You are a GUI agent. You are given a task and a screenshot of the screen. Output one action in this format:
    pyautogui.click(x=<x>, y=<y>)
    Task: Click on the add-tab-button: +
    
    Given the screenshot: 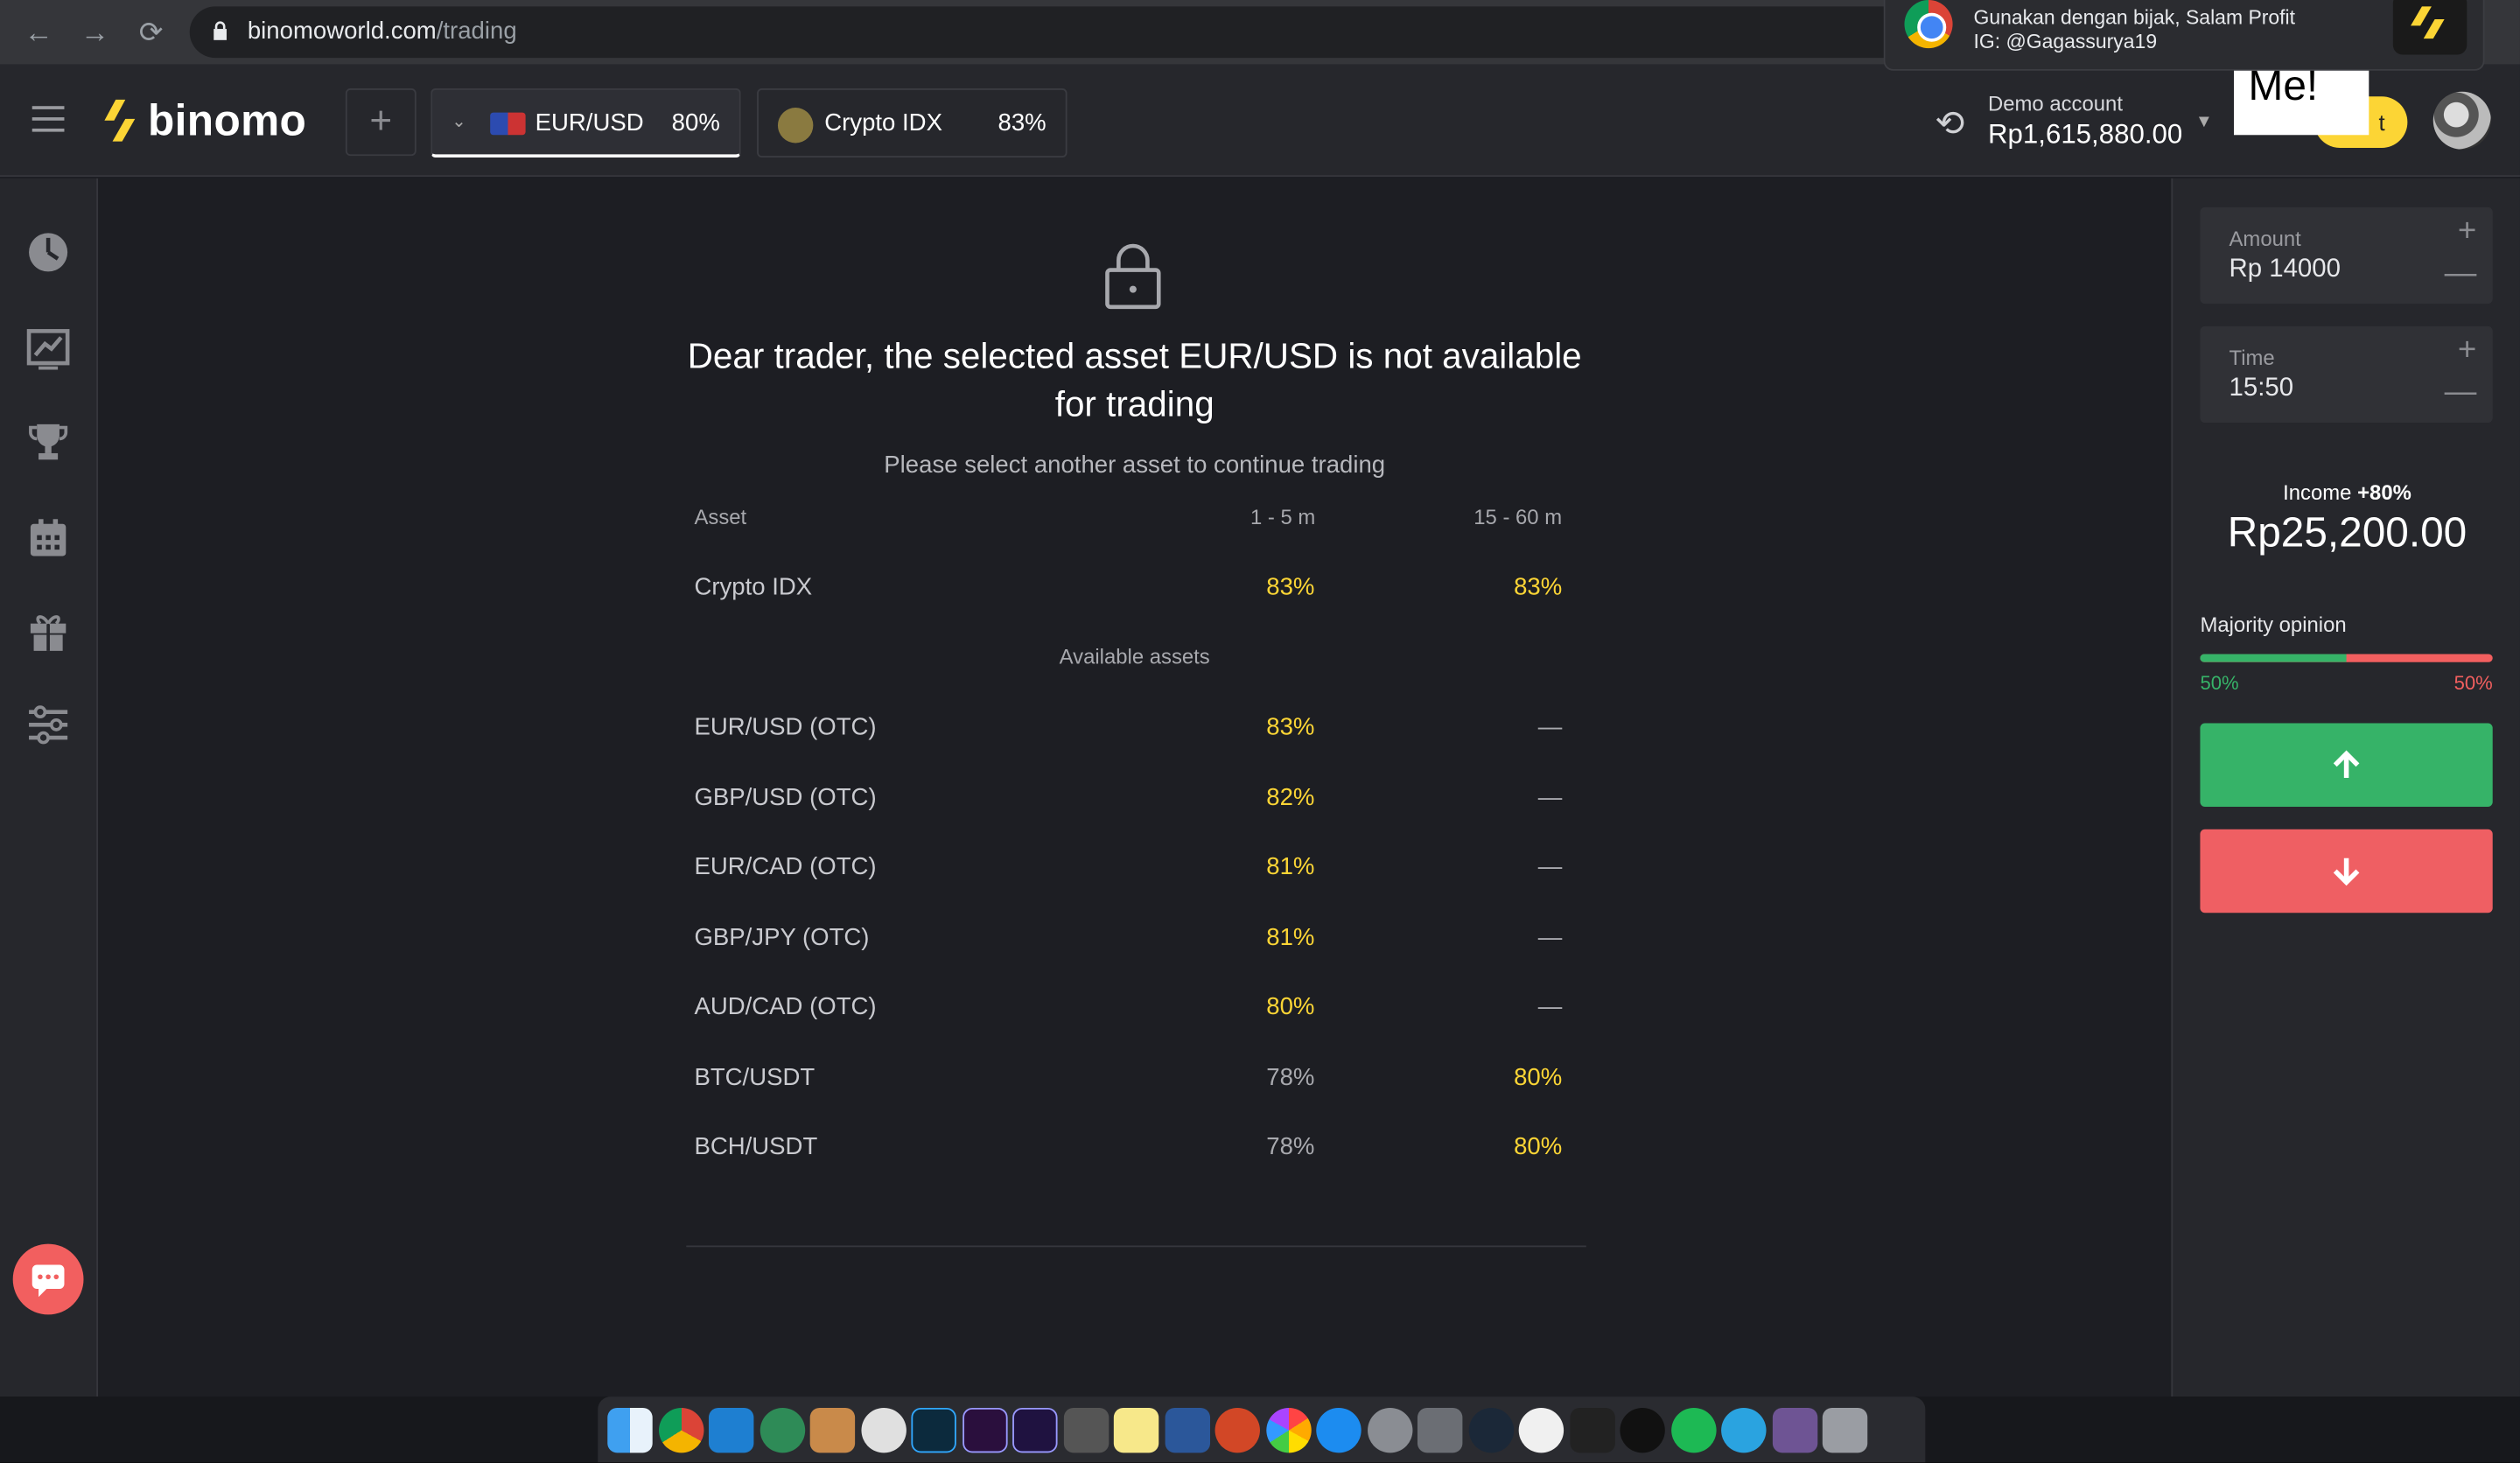 What is the action you would take?
    pyautogui.click(x=380, y=122)
    